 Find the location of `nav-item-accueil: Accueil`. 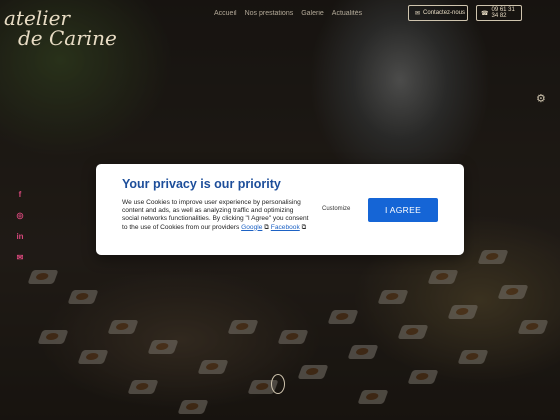

nav-item-accueil: Accueil is located at coordinates (225, 13).